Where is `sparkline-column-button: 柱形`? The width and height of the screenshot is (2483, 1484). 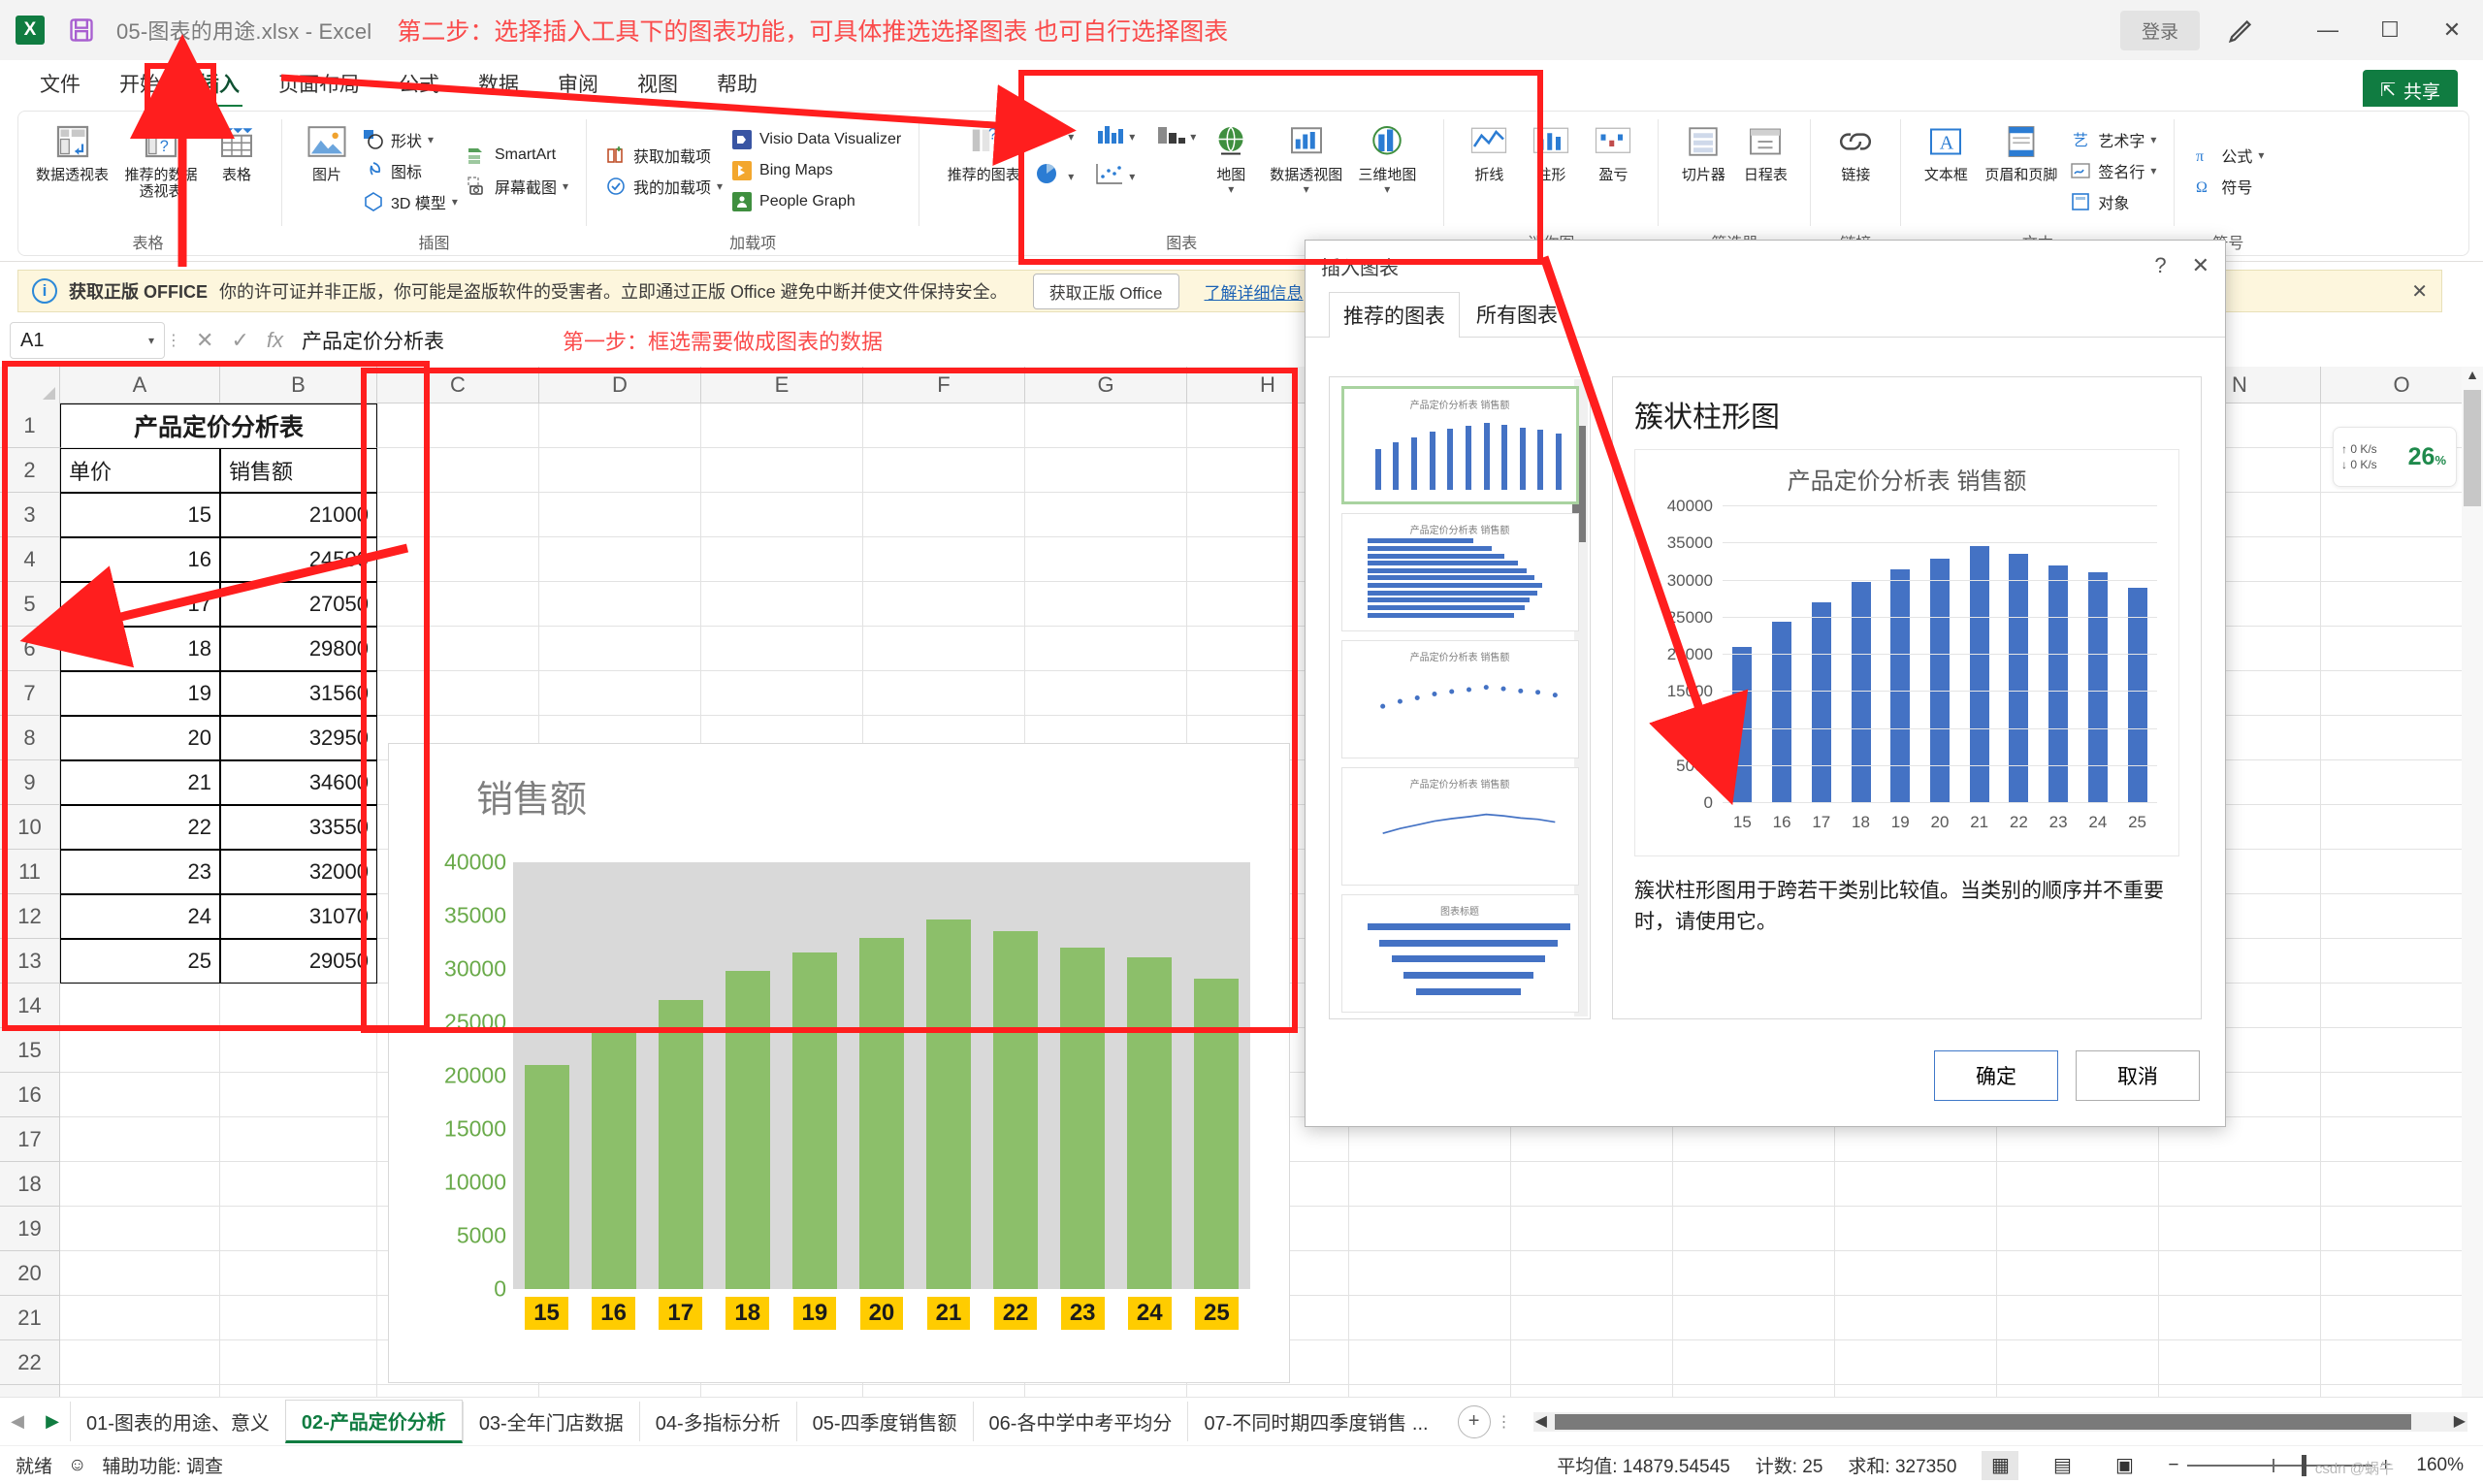 sparkline-column-button: 柱形 is located at coordinates (1551, 151).